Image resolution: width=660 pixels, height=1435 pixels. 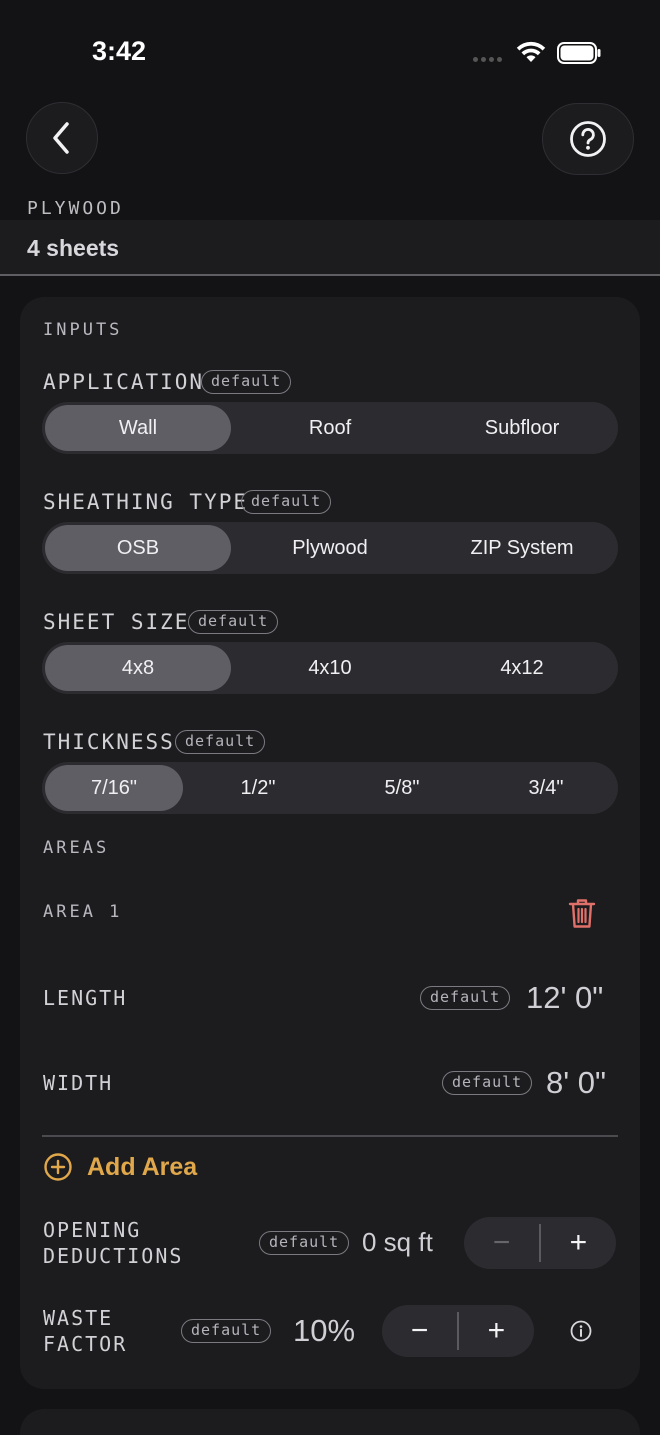 I want to click on sheet-size-option-4x10: 4x10, so click(x=330, y=668).